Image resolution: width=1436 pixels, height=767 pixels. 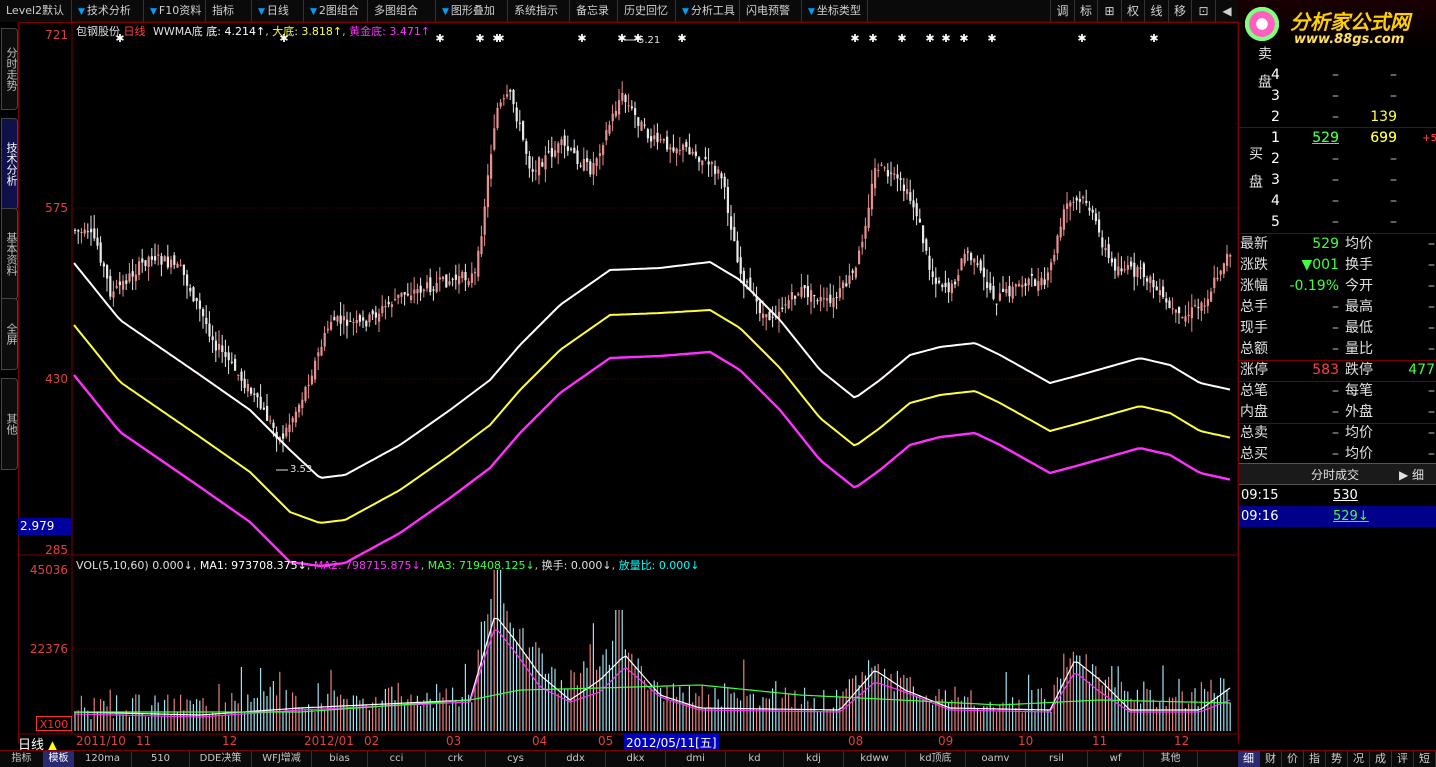 What do you see at coordinates (1325, 370) in the screenshot?
I see `quote-value: 583` at bounding box center [1325, 370].